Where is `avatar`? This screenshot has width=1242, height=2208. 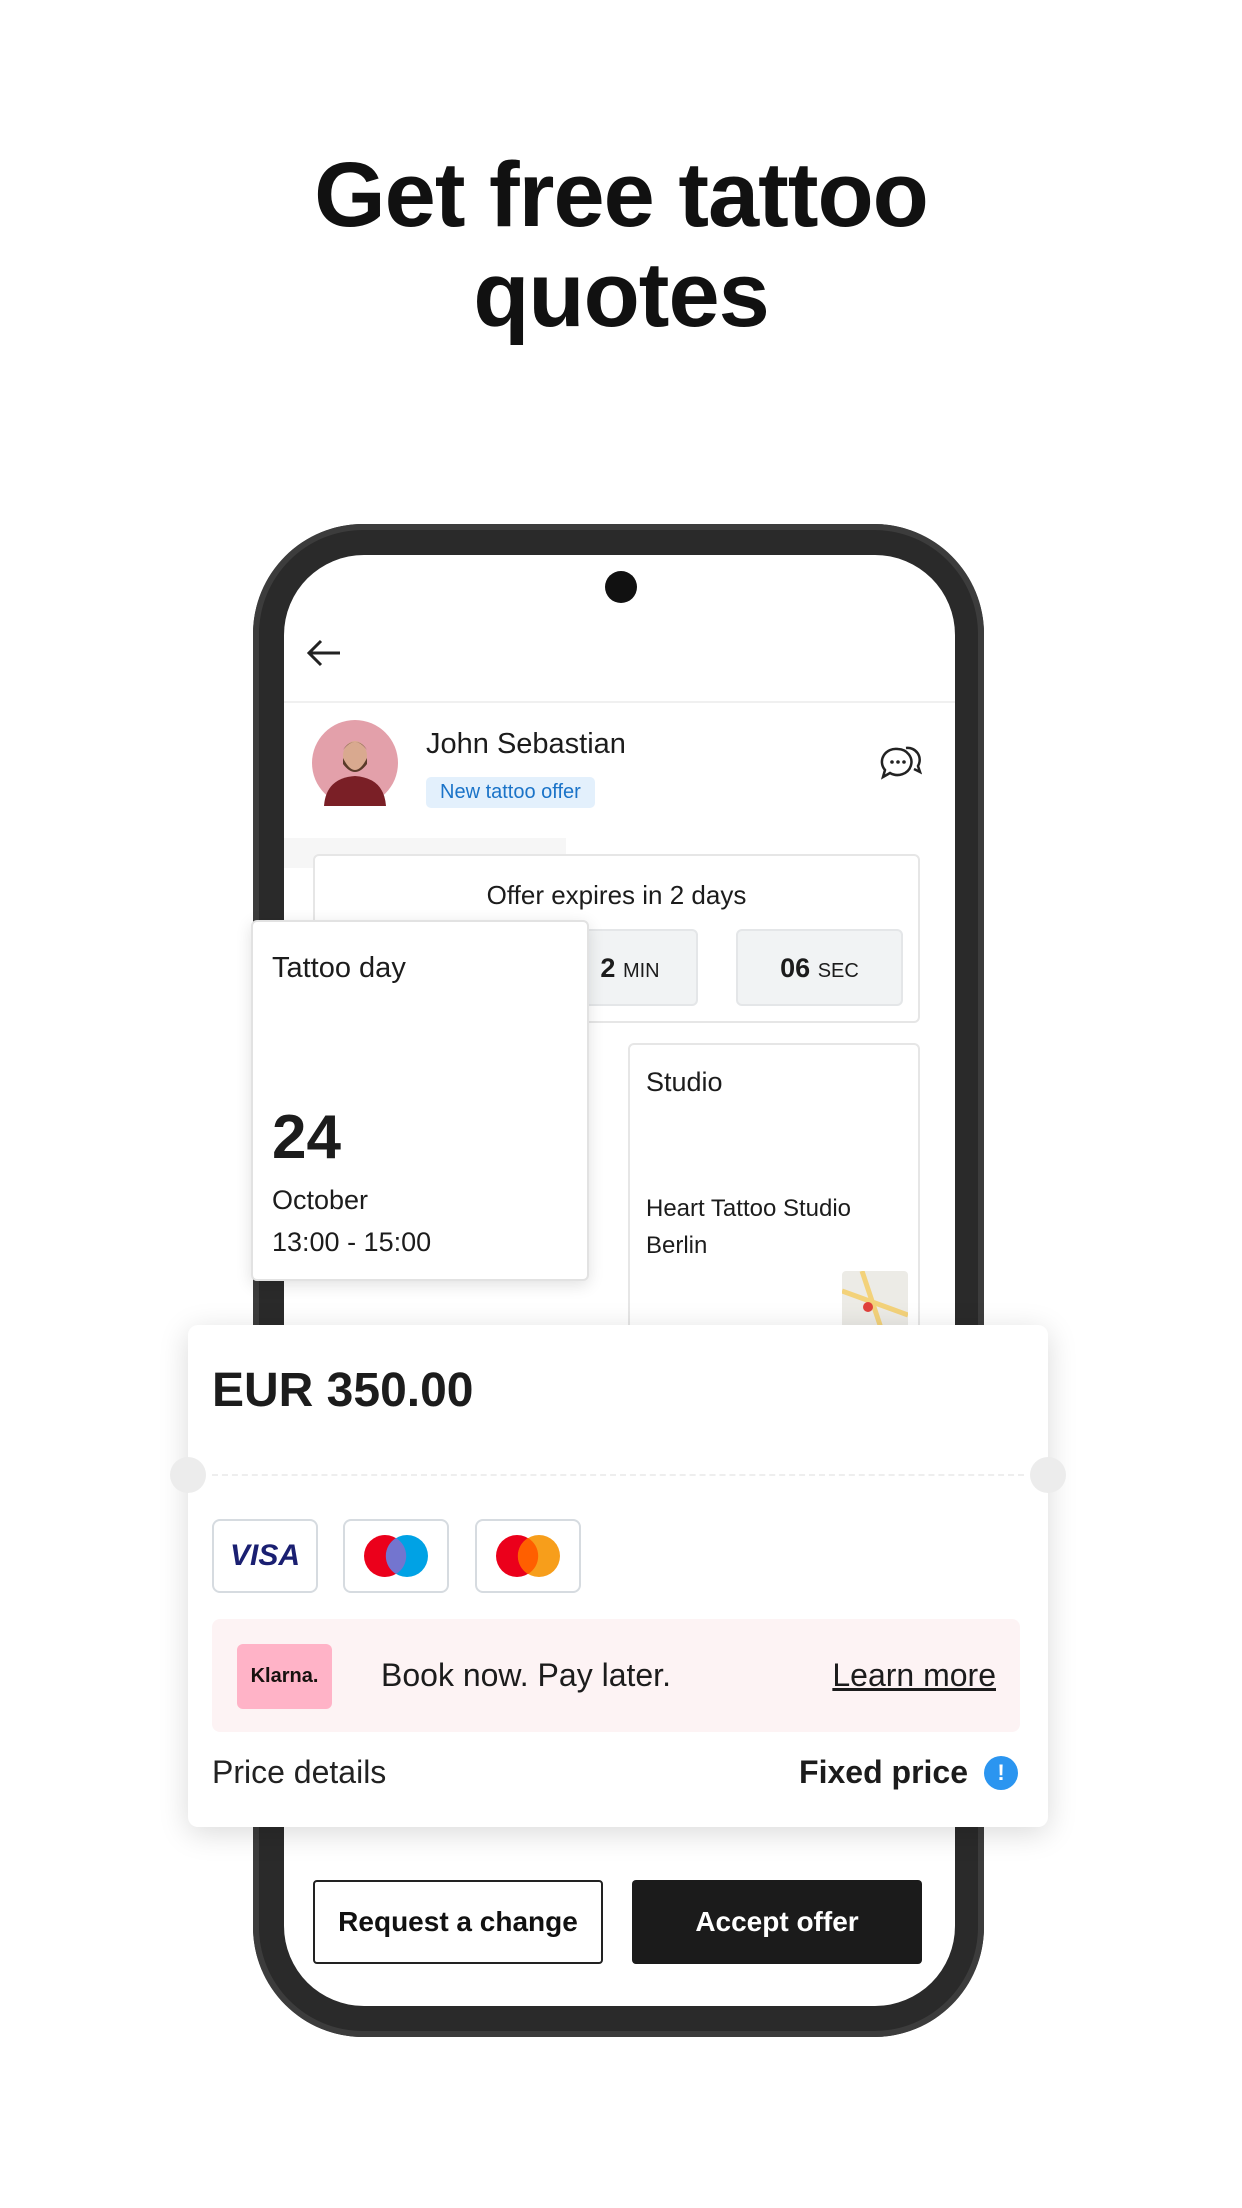
avatar is located at coordinates (355, 763).